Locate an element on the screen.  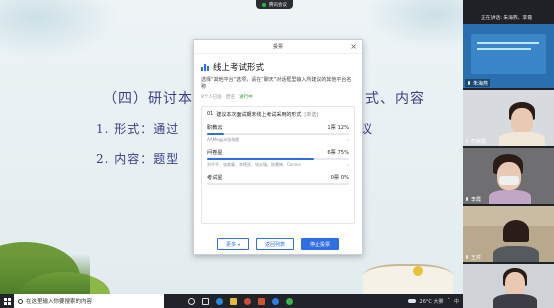
back-to-list-button: 返回列表 is located at coordinates (275, 244).